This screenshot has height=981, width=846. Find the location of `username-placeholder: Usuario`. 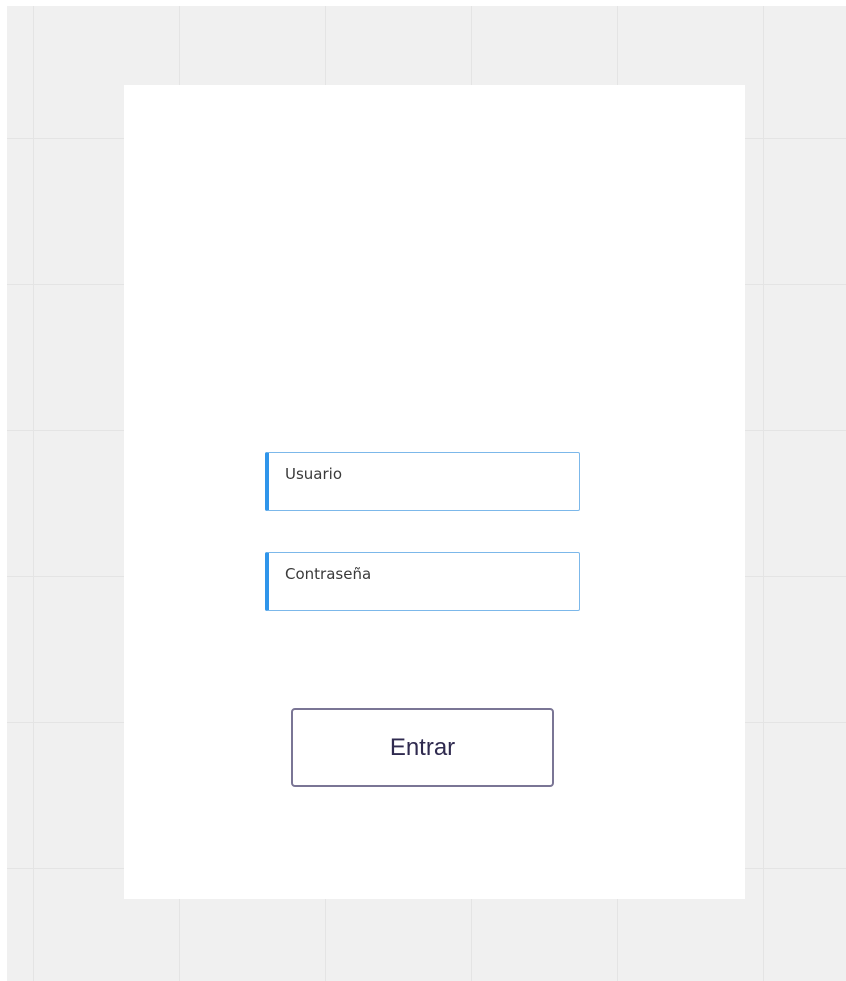

username-placeholder: Usuario is located at coordinates (314, 474).